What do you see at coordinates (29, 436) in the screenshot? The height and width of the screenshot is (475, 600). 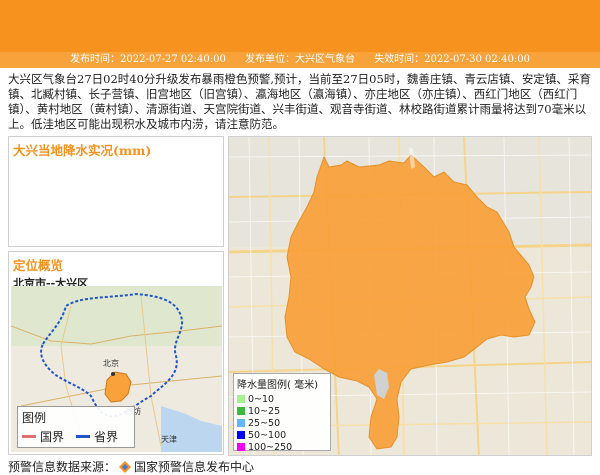 I see `national-border-line-icon` at bounding box center [29, 436].